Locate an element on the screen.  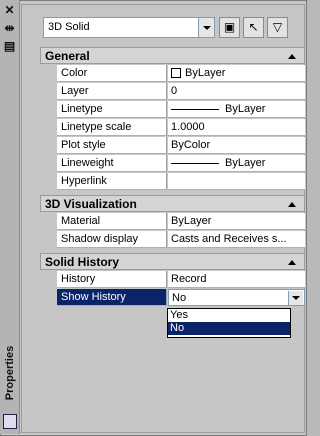
section-3d-visualization: 3D Visualization is located at coordinates (172, 203).